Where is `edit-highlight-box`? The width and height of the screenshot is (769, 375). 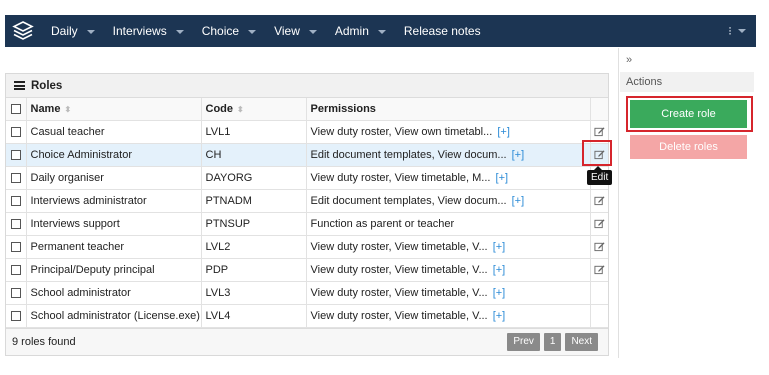
edit-highlight-box is located at coordinates (597, 153).